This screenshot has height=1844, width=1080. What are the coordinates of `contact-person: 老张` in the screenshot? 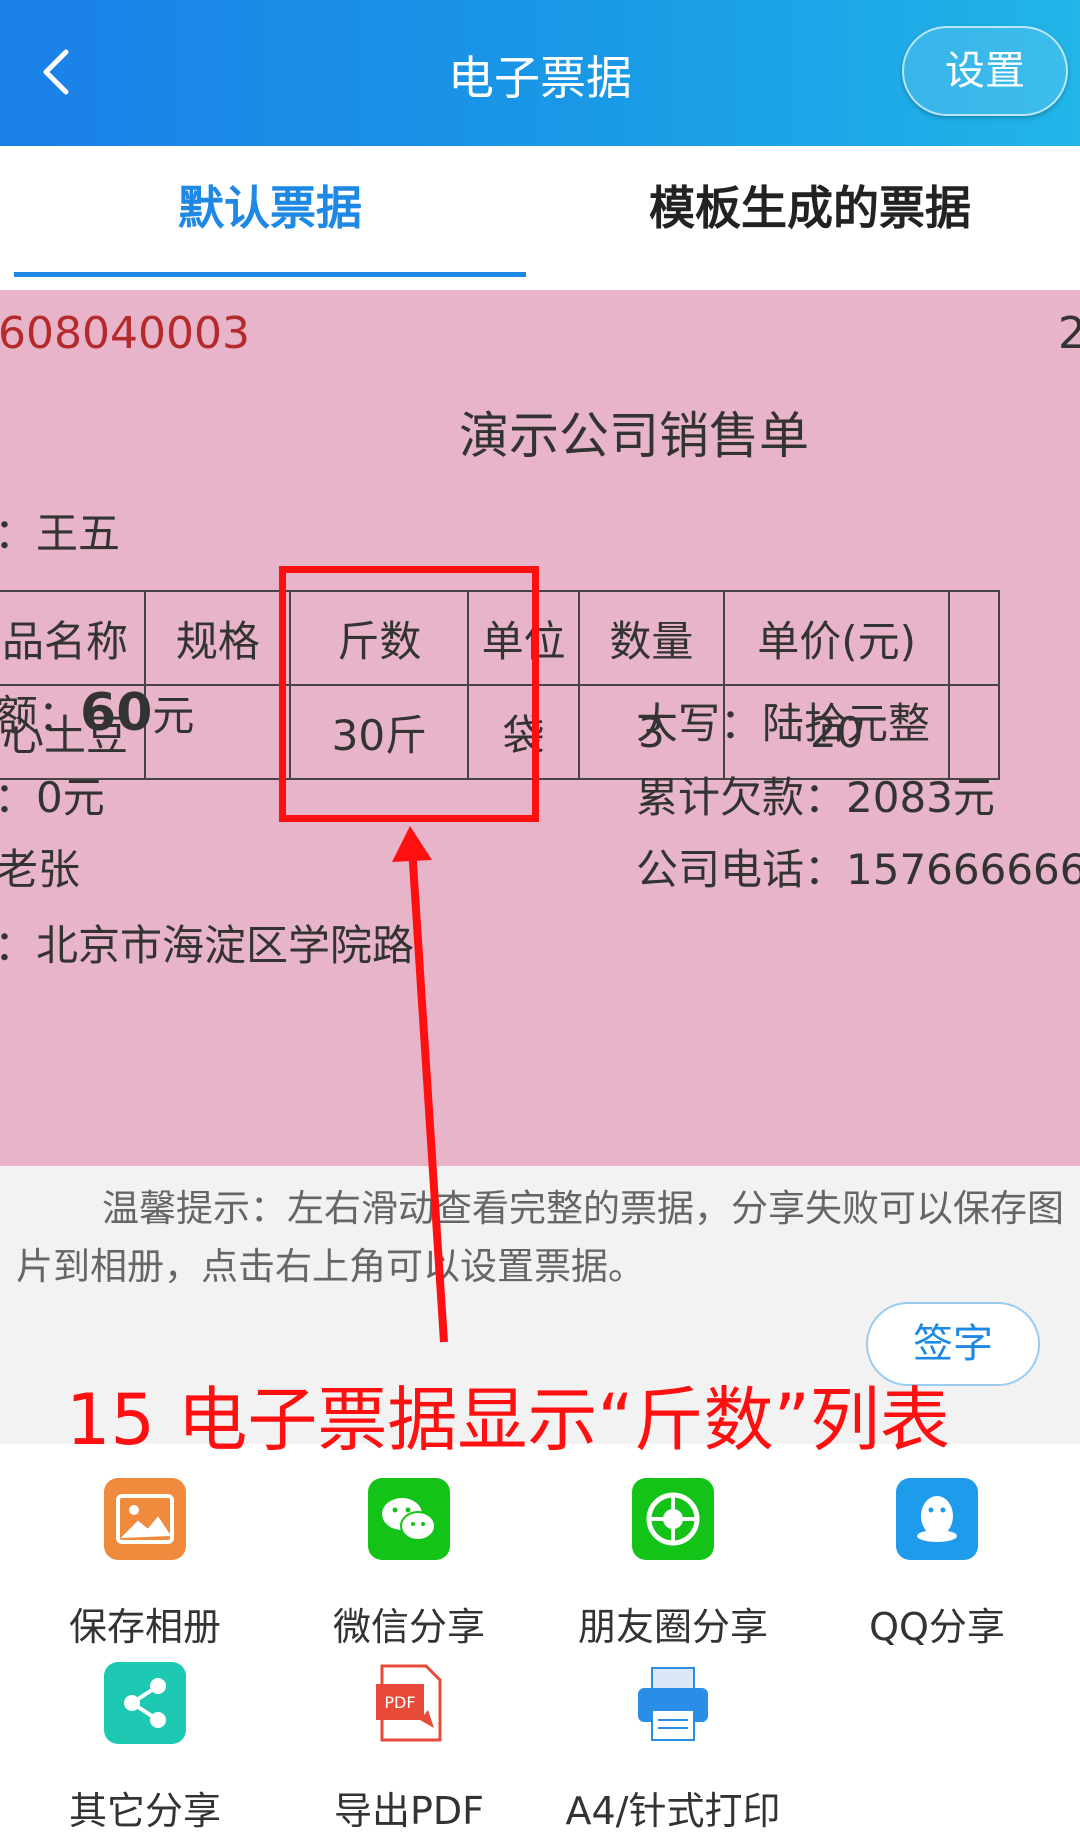 It's located at (40, 869).